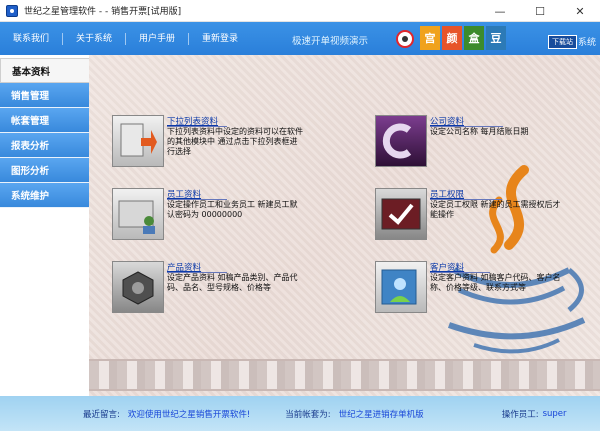  I want to click on card-description: 下拉列表资料中设定的资料可以在软件 的其他模块中 通过点击下拉列表框进 行选择, so click(235, 142).